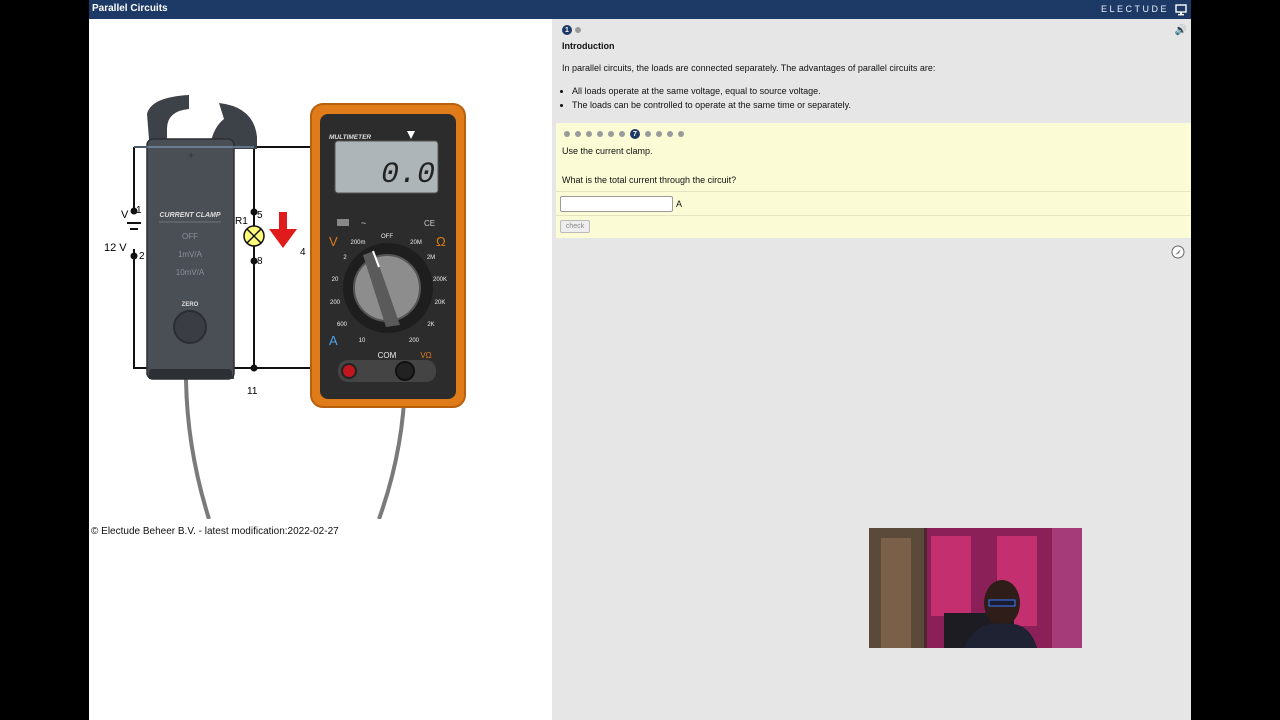 The height and width of the screenshot is (720, 1280). Describe the element at coordinates (115, 248) in the screenshot. I see `voltage-label: 12 V` at that location.